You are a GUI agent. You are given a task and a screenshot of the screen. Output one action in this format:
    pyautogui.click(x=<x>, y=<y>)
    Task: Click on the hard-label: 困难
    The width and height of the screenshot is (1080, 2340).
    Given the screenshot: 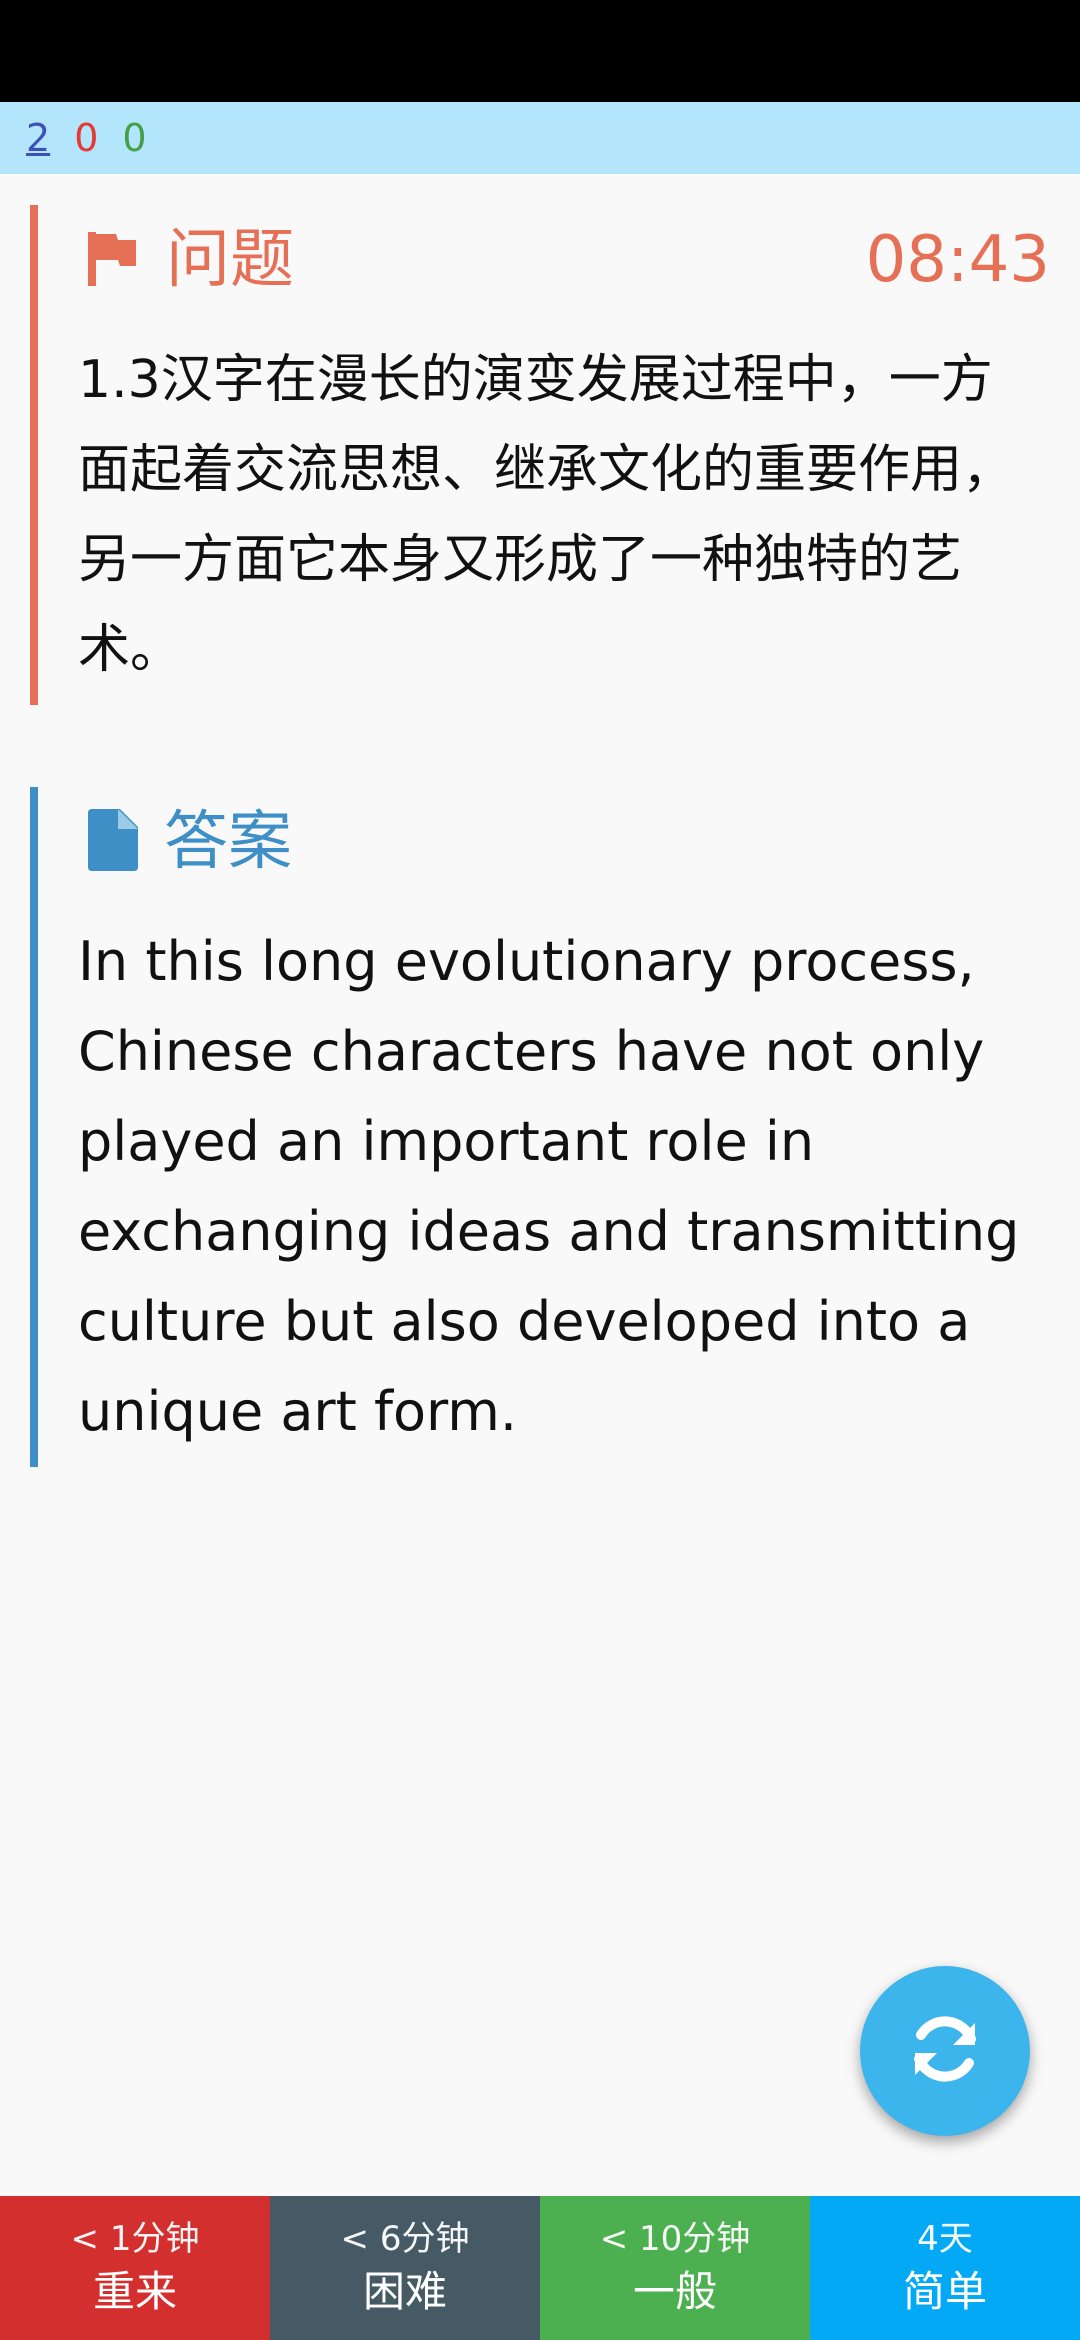 What is the action you would take?
    pyautogui.click(x=404, y=2291)
    